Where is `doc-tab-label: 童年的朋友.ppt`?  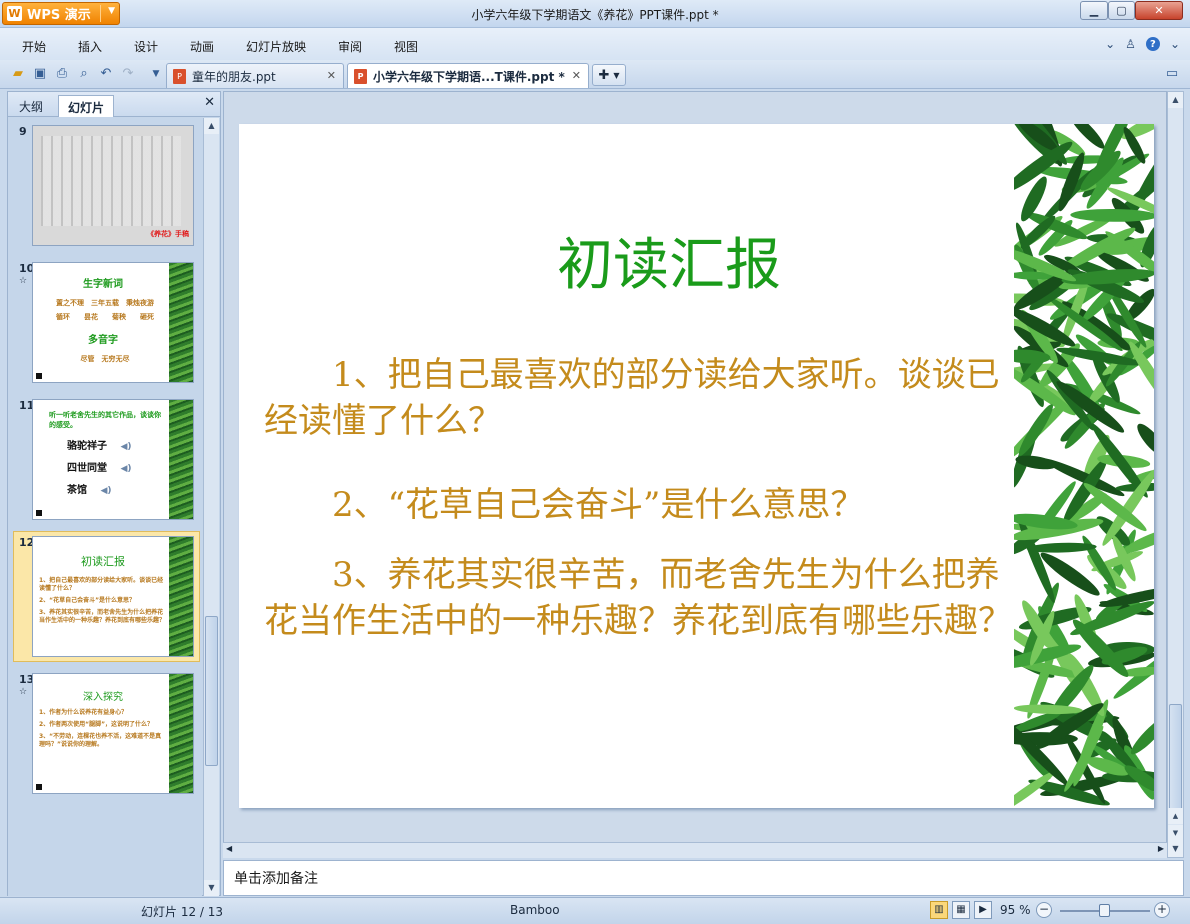
doc-tab-label: 童年的朋友.ppt is located at coordinates (234, 76).